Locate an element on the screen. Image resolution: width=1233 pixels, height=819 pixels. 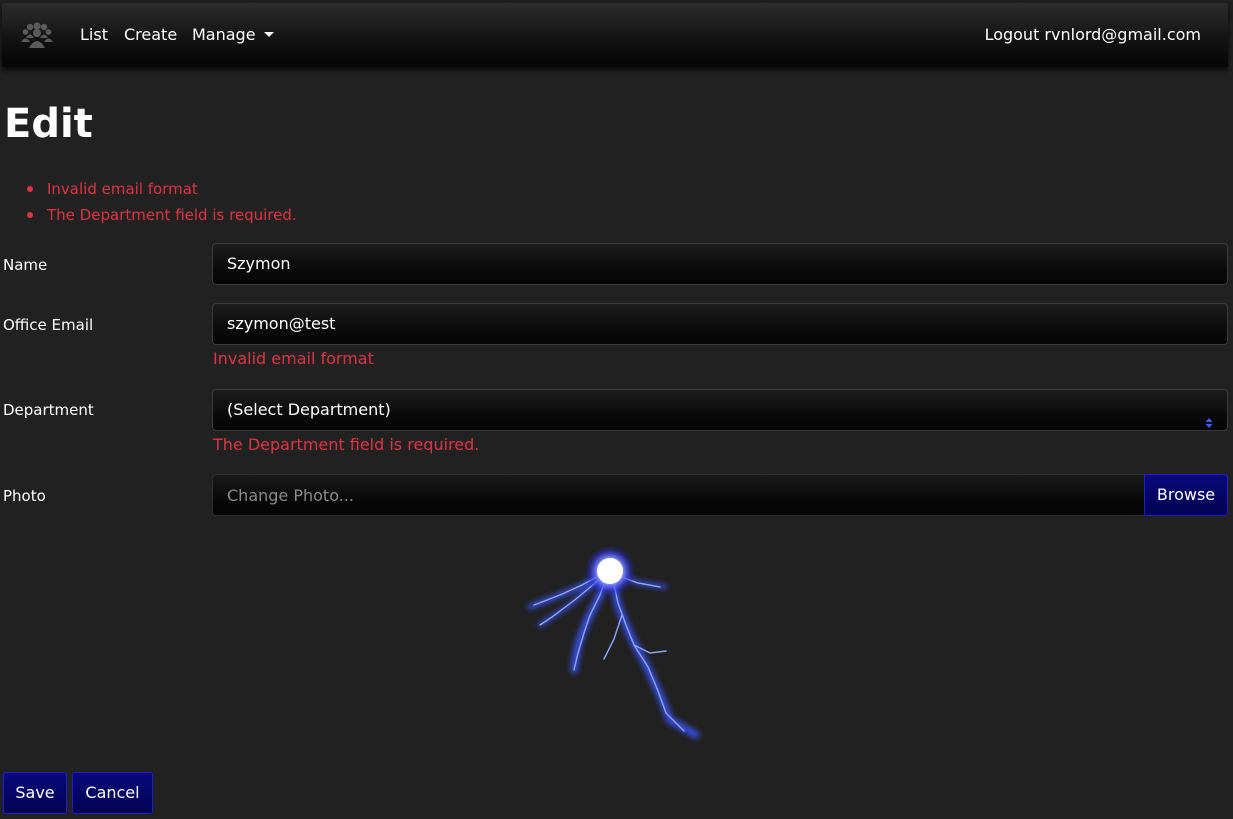
logout-link: Logout rvnlord@gmail.com is located at coordinates (1093, 35).